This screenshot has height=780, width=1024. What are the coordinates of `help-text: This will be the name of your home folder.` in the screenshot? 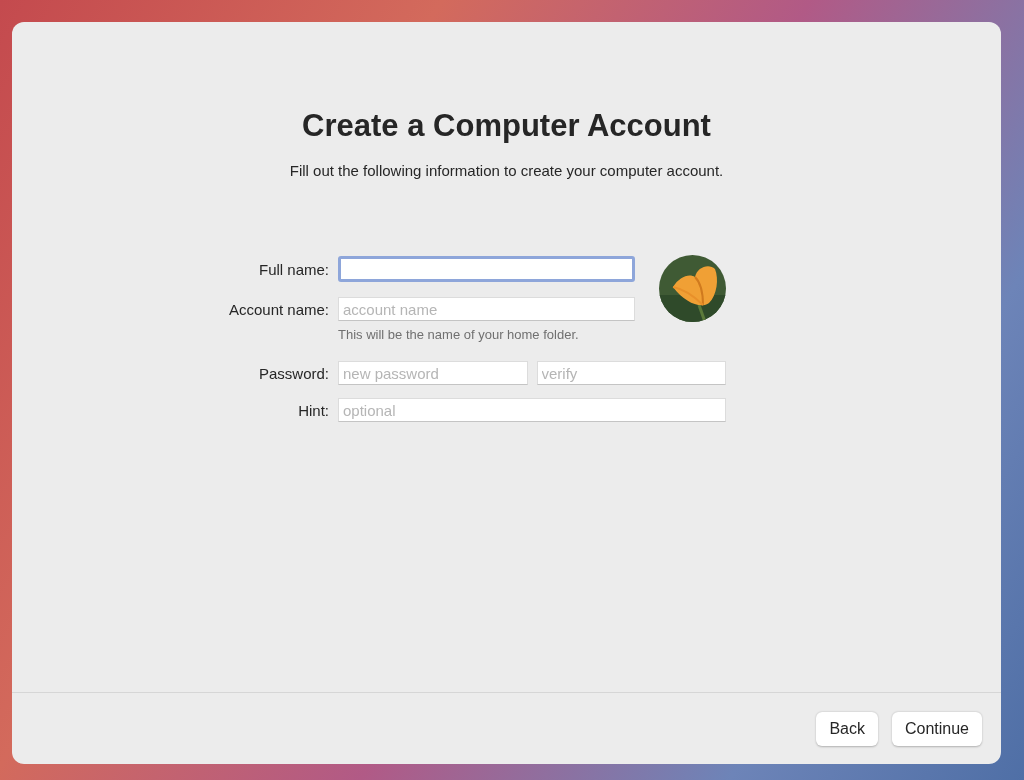 It's located at (459, 334).